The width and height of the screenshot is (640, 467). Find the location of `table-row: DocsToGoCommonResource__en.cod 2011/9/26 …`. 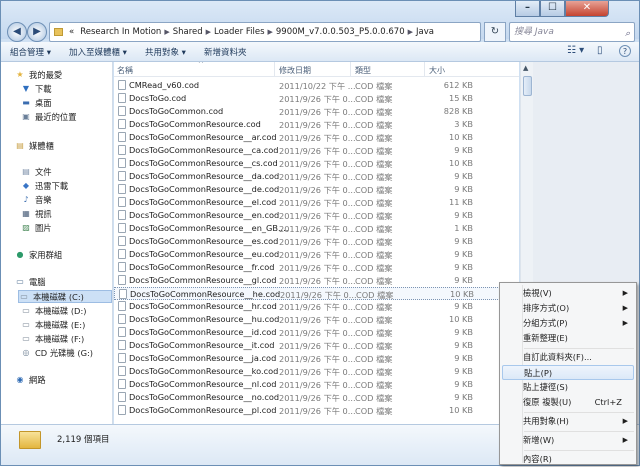

table-row: DocsToGoCommonResource__en.cod 2011/9/26 … is located at coordinates (316, 215).